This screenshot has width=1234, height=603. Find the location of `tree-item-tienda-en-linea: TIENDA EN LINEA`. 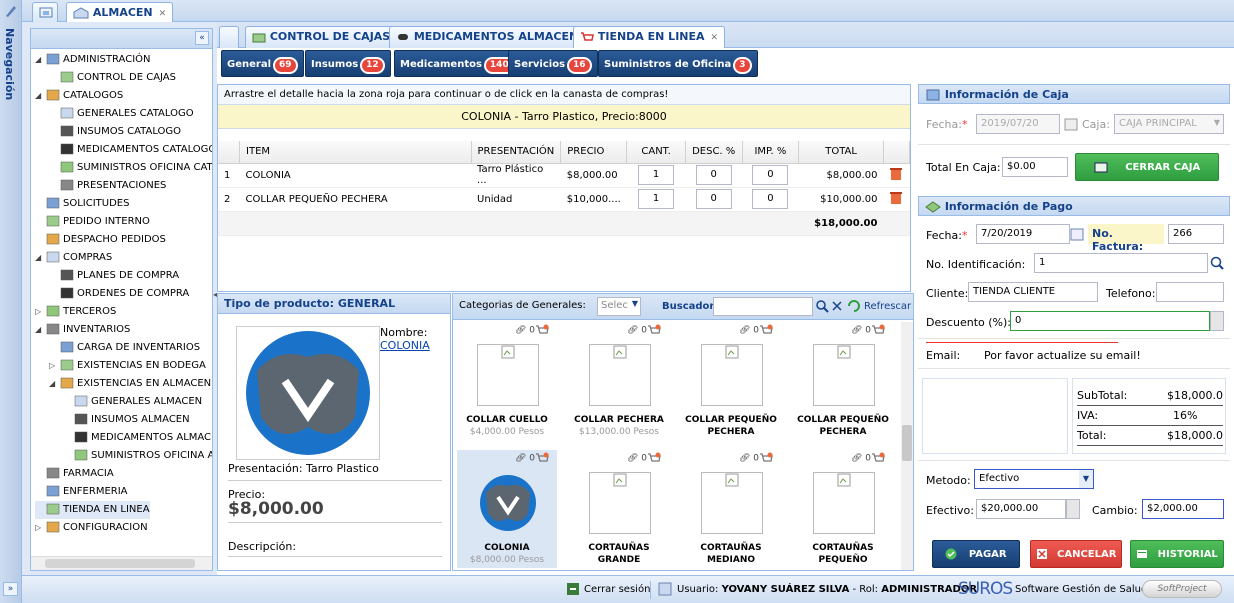

tree-item-tienda-en-linea: TIENDA EN LINEA is located at coordinates (92, 510).